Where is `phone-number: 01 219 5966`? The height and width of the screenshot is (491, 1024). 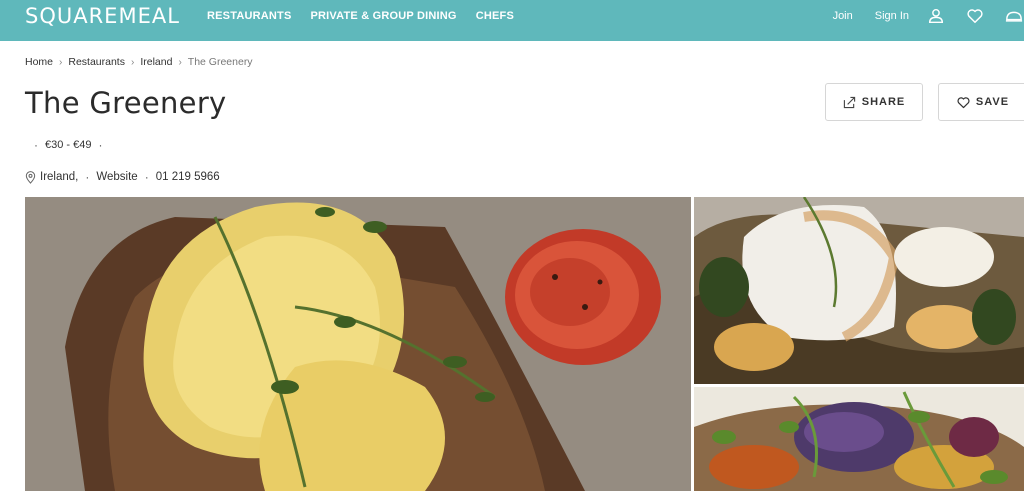
phone-number: 01 219 5966 is located at coordinates (188, 177).